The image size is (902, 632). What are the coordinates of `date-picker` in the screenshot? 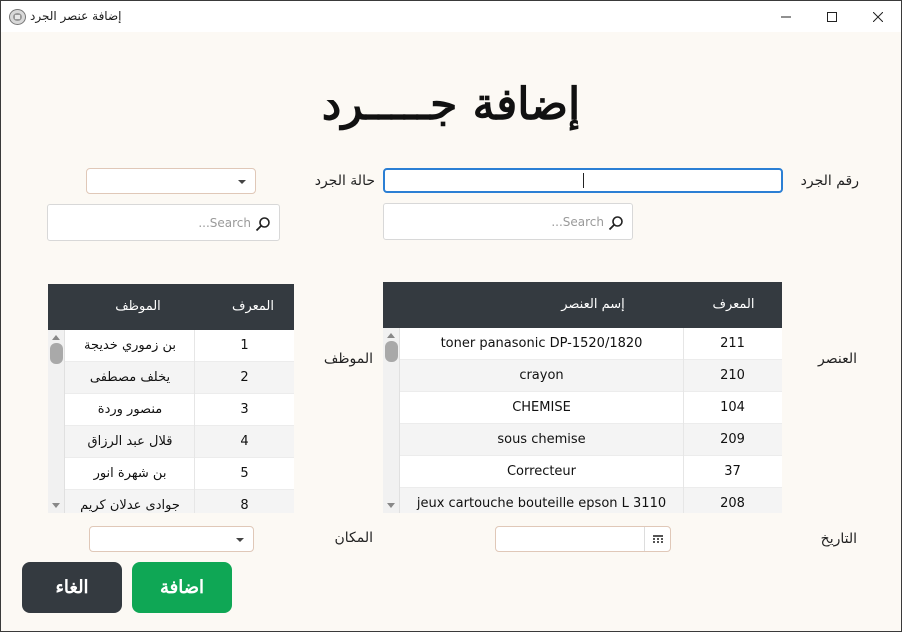 It's located at (583, 539).